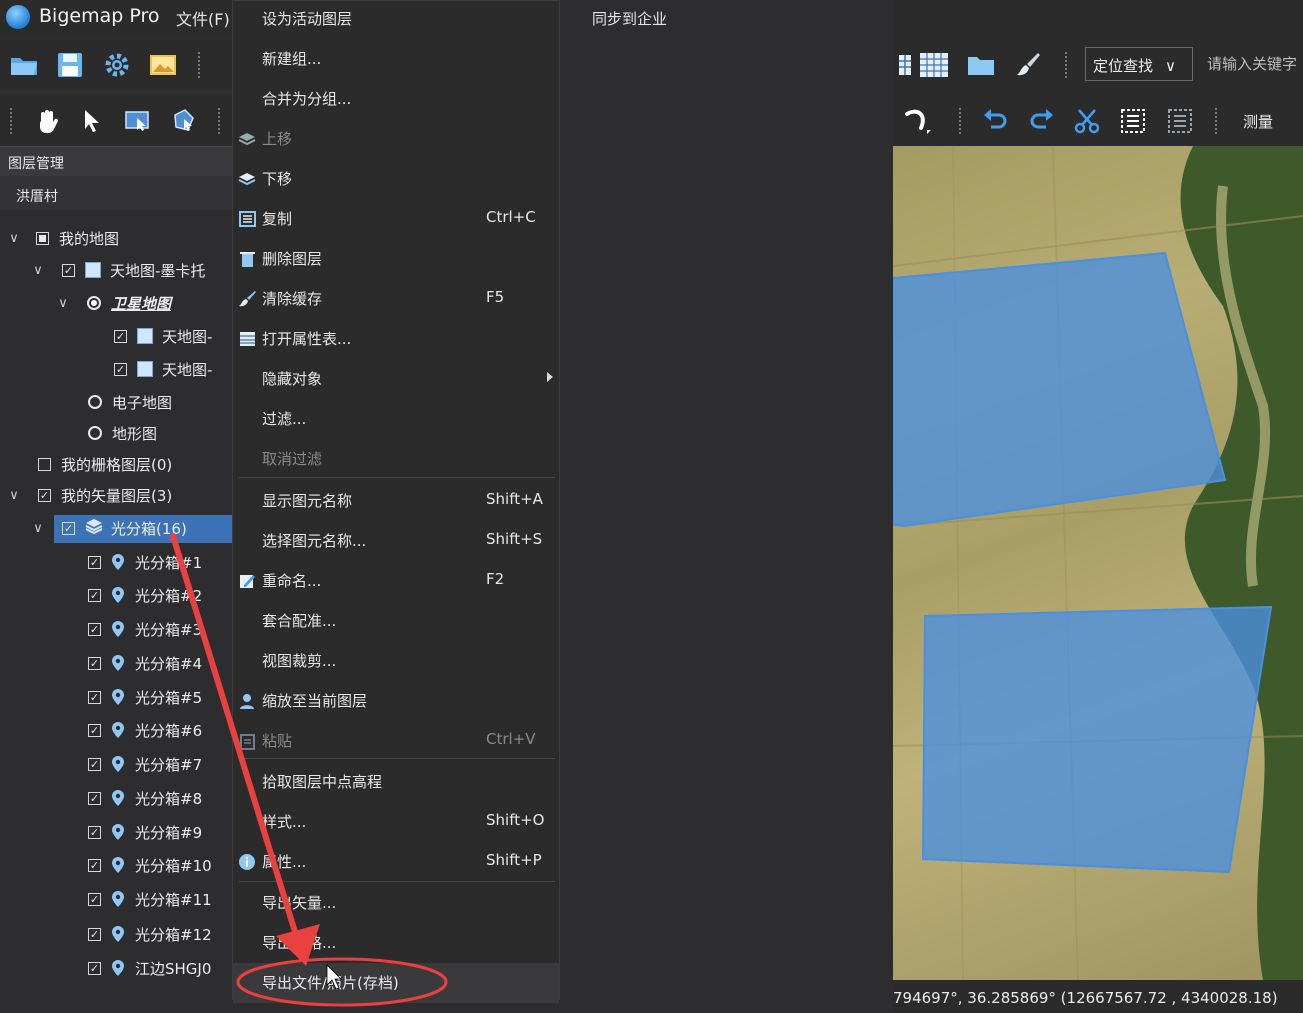  Describe the element at coordinates (1250, 64) in the screenshot. I see `search-input` at that location.